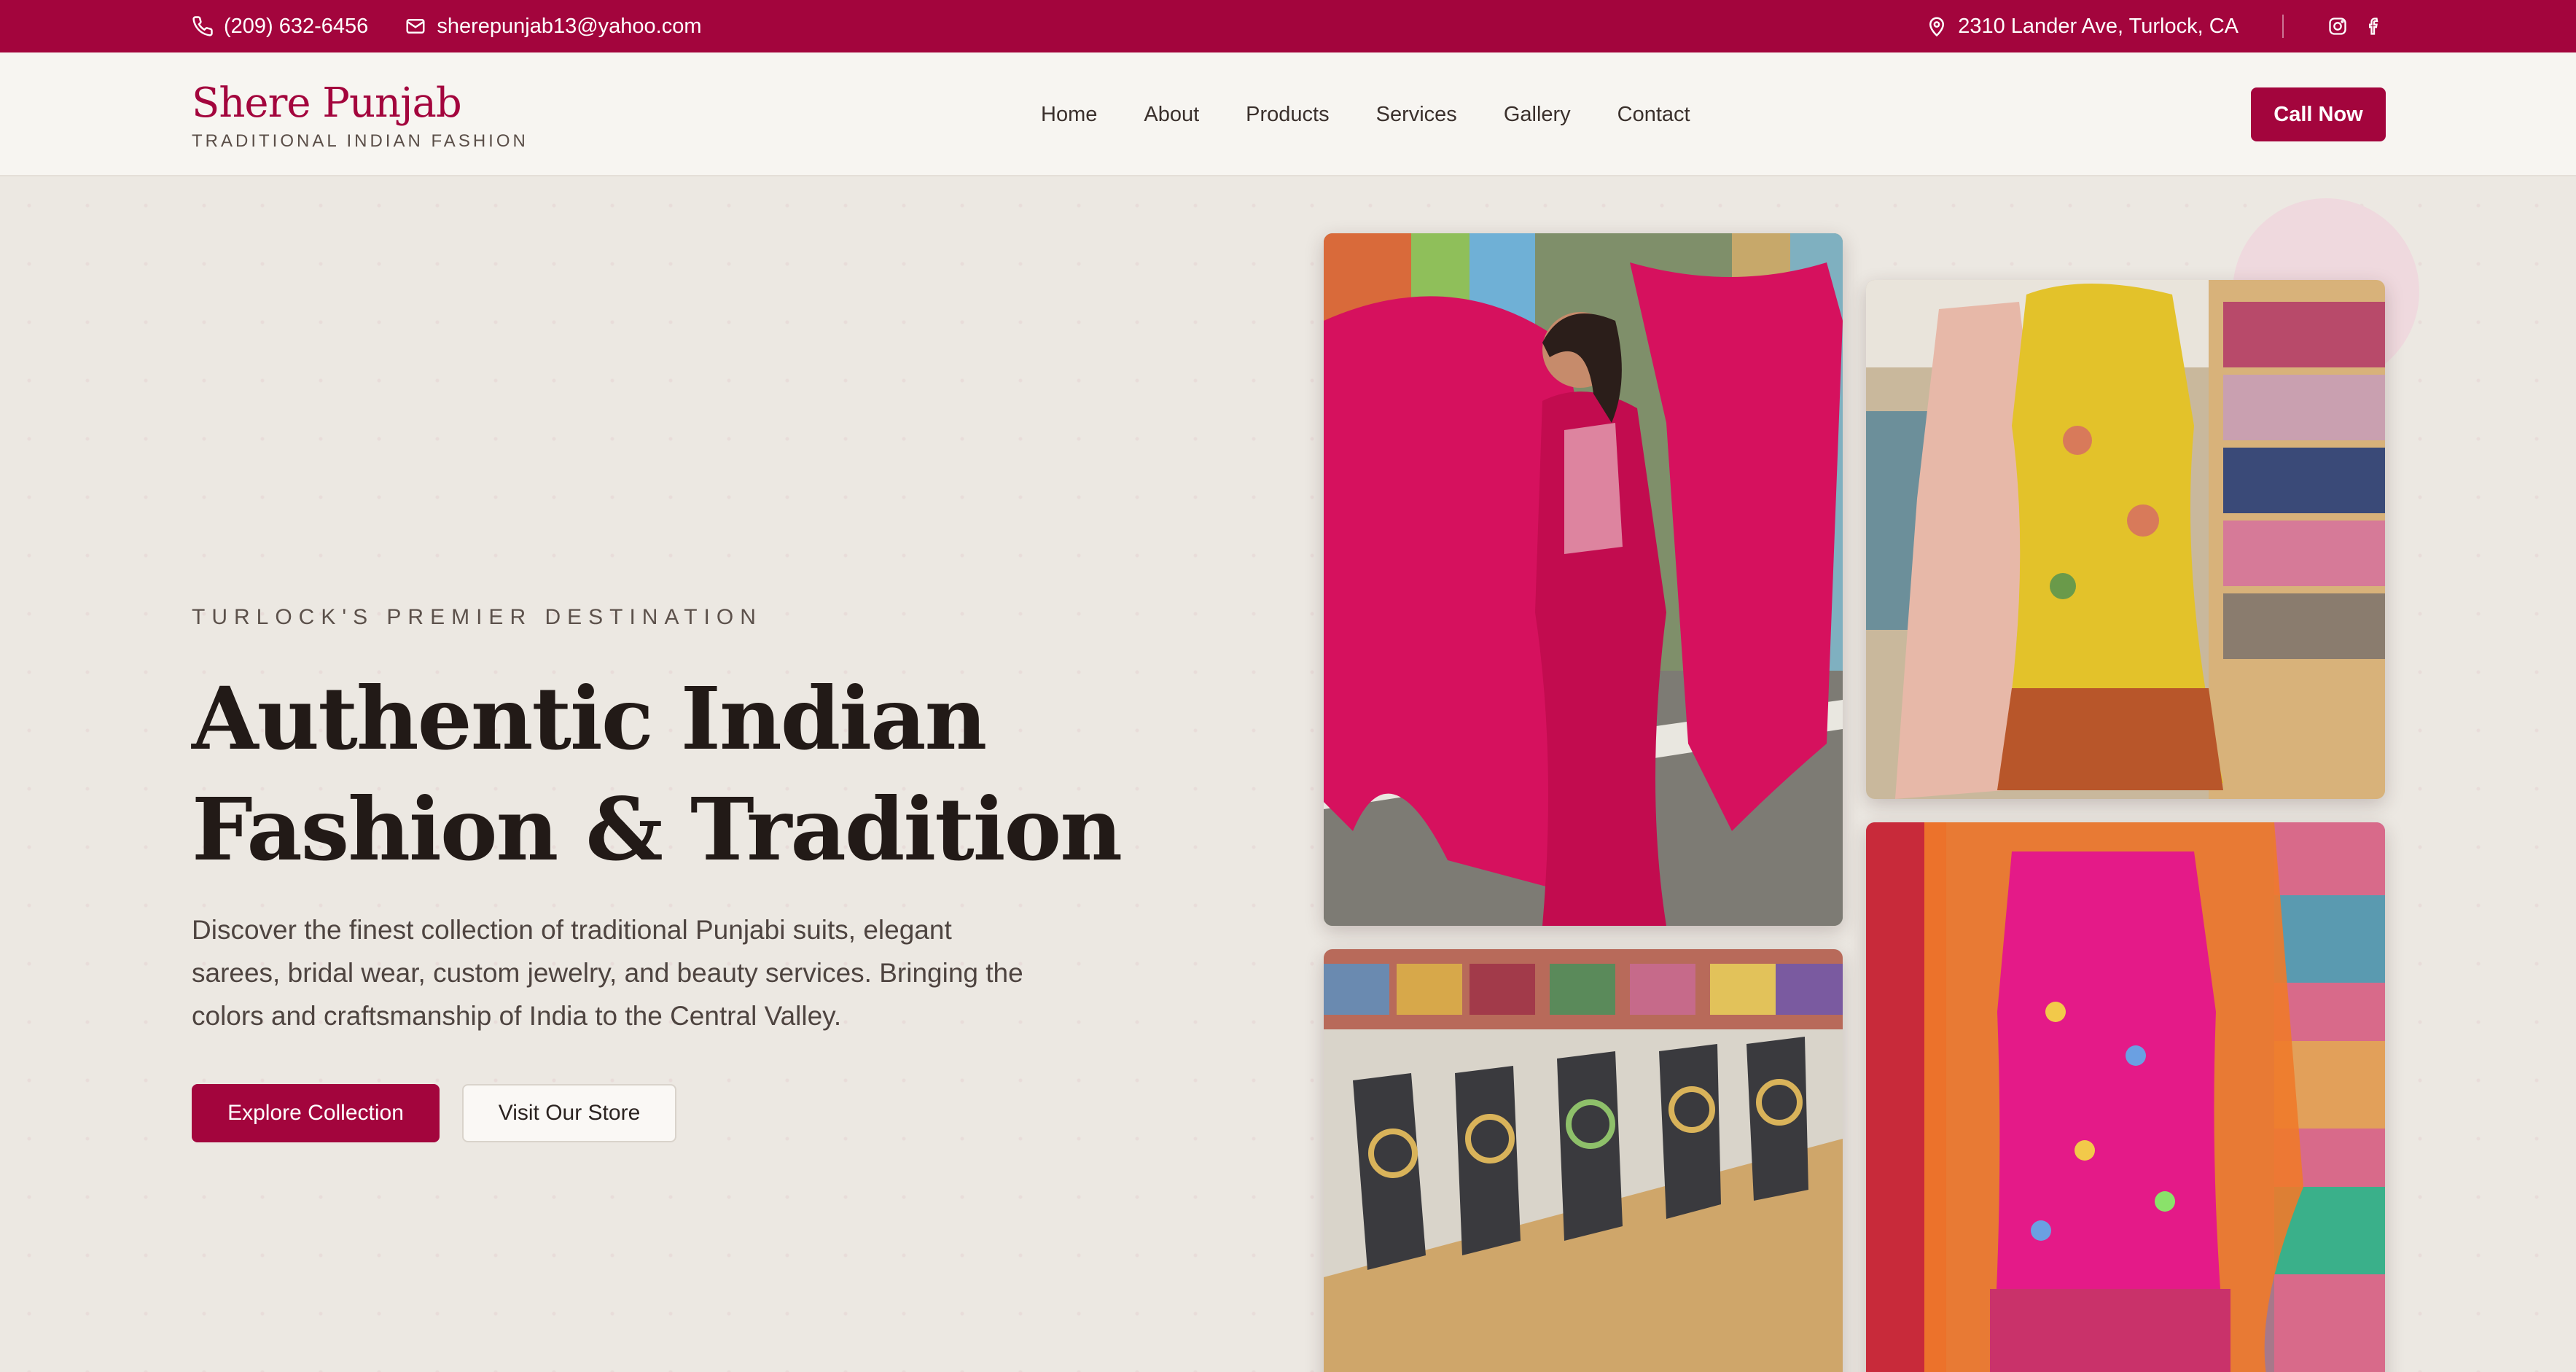  I want to click on headline-line-2: Fashion & Tradition, so click(657, 829).